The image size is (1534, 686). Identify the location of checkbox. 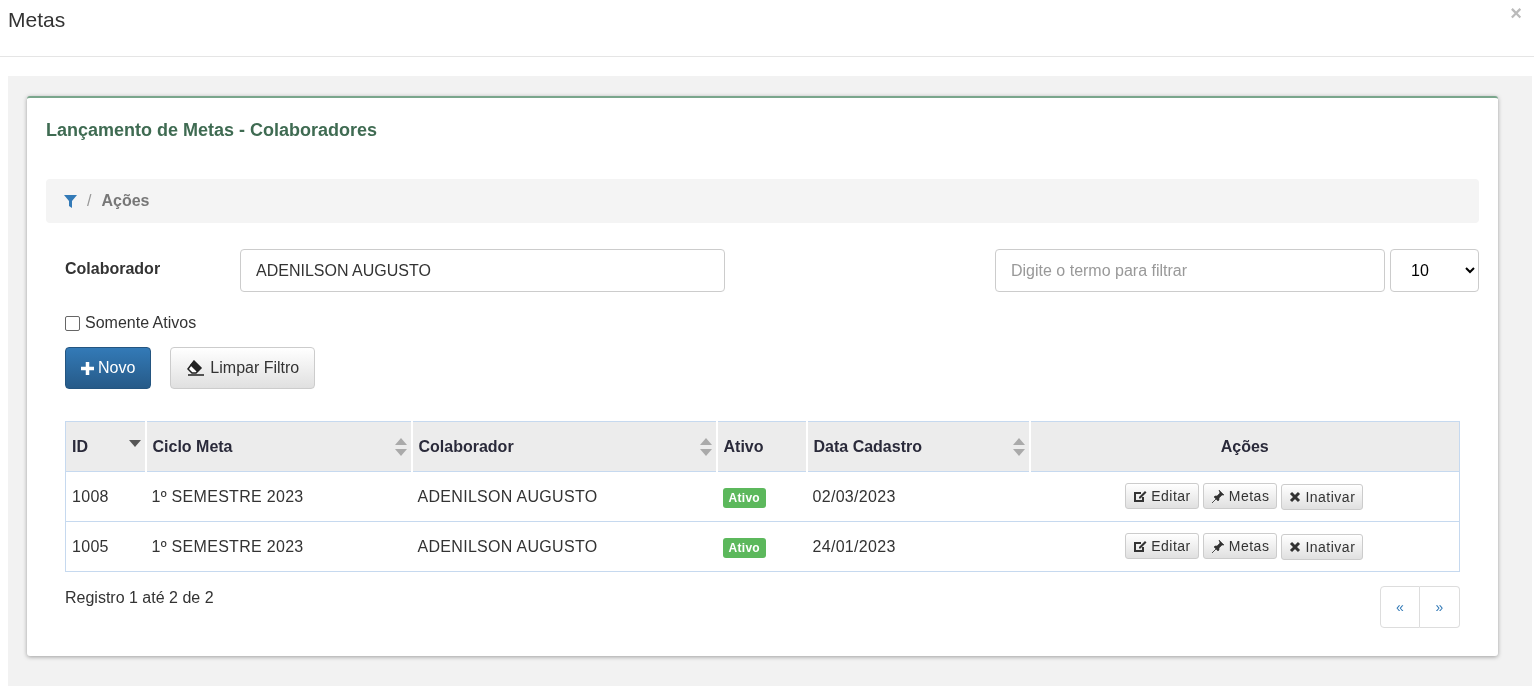
(72, 323).